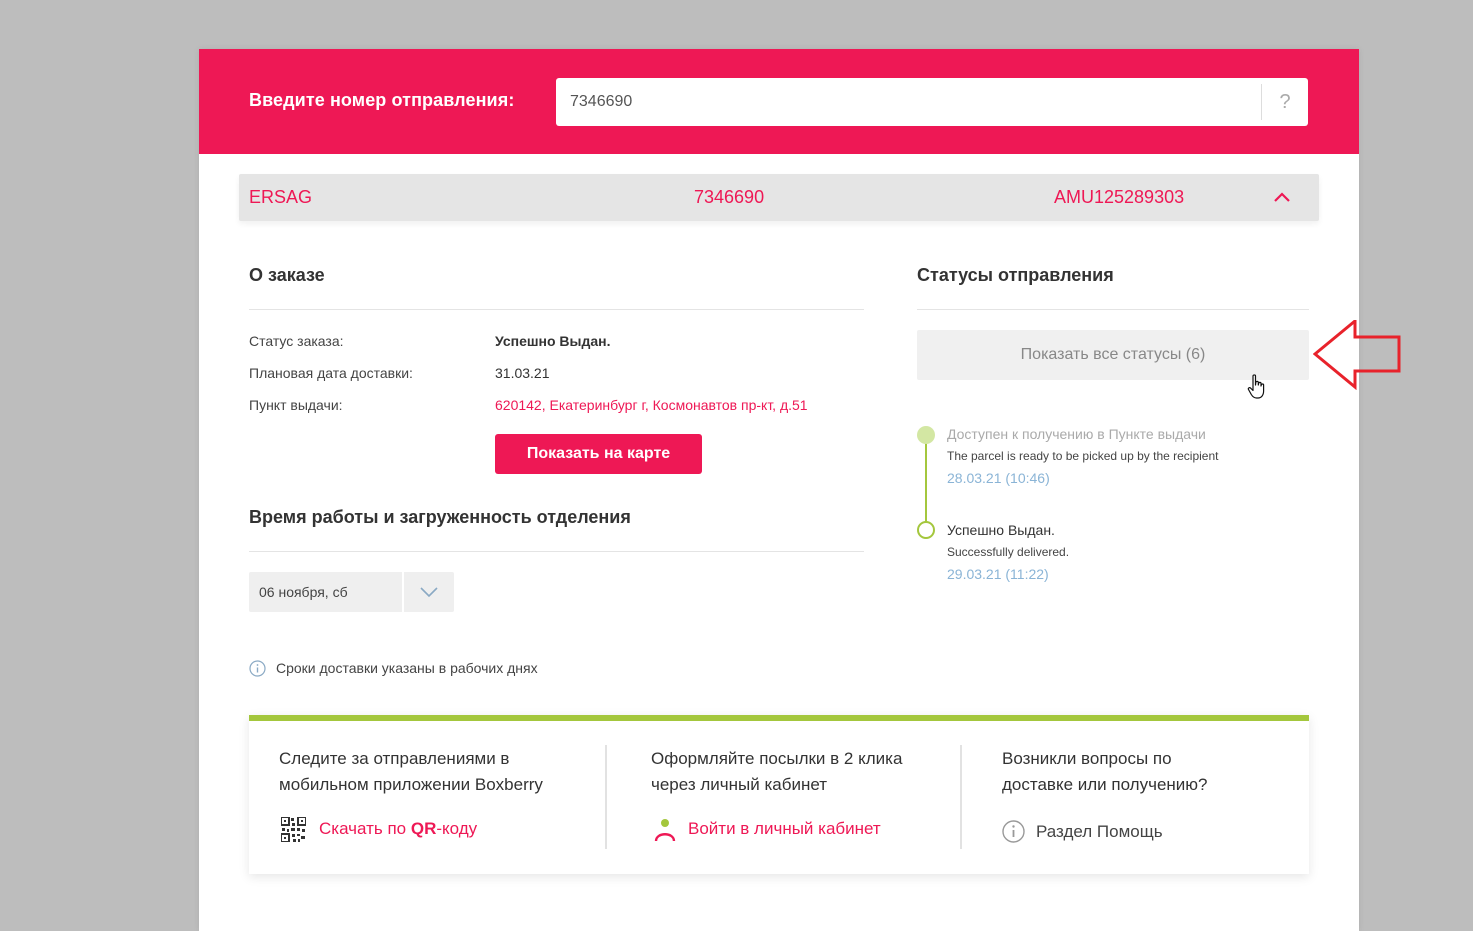 This screenshot has height=931, width=1473. What do you see at coordinates (1119, 197) in the screenshot?
I see `shipment-code: AMU125289303` at bounding box center [1119, 197].